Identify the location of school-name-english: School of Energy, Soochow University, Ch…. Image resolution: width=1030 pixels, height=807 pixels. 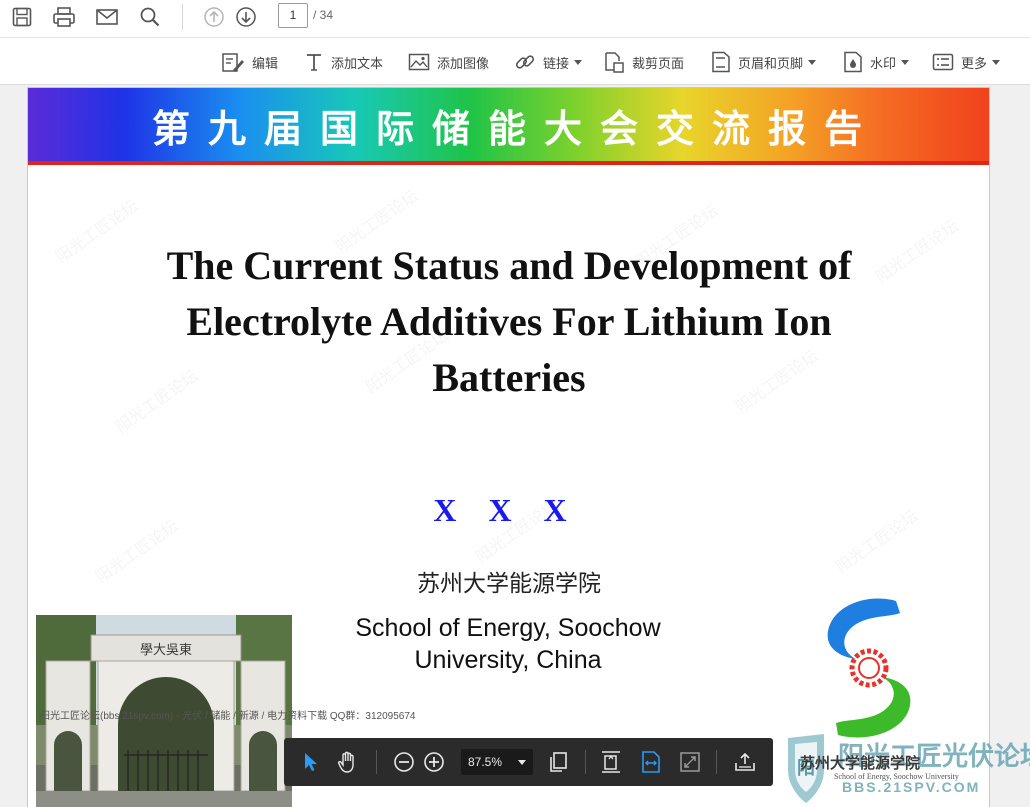
(508, 644).